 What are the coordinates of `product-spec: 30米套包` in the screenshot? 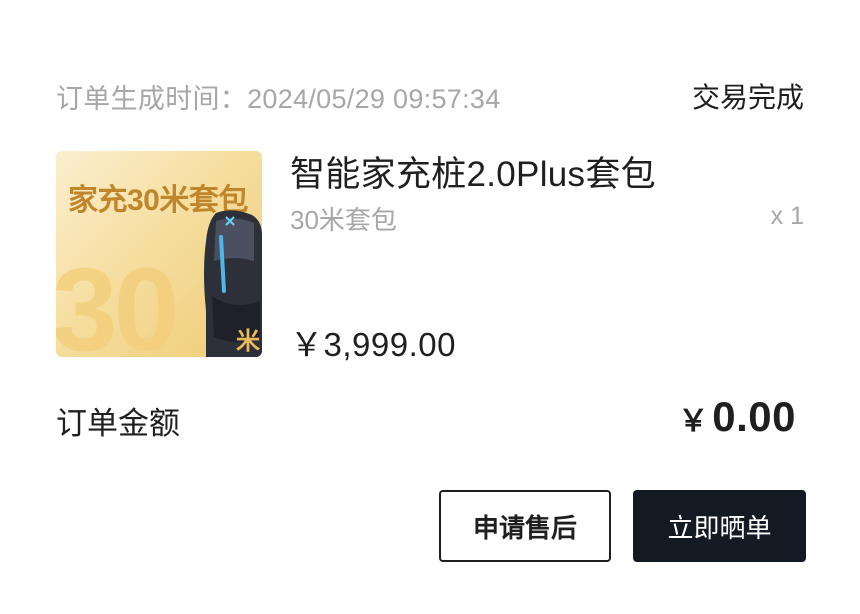 It's located at (343, 220).